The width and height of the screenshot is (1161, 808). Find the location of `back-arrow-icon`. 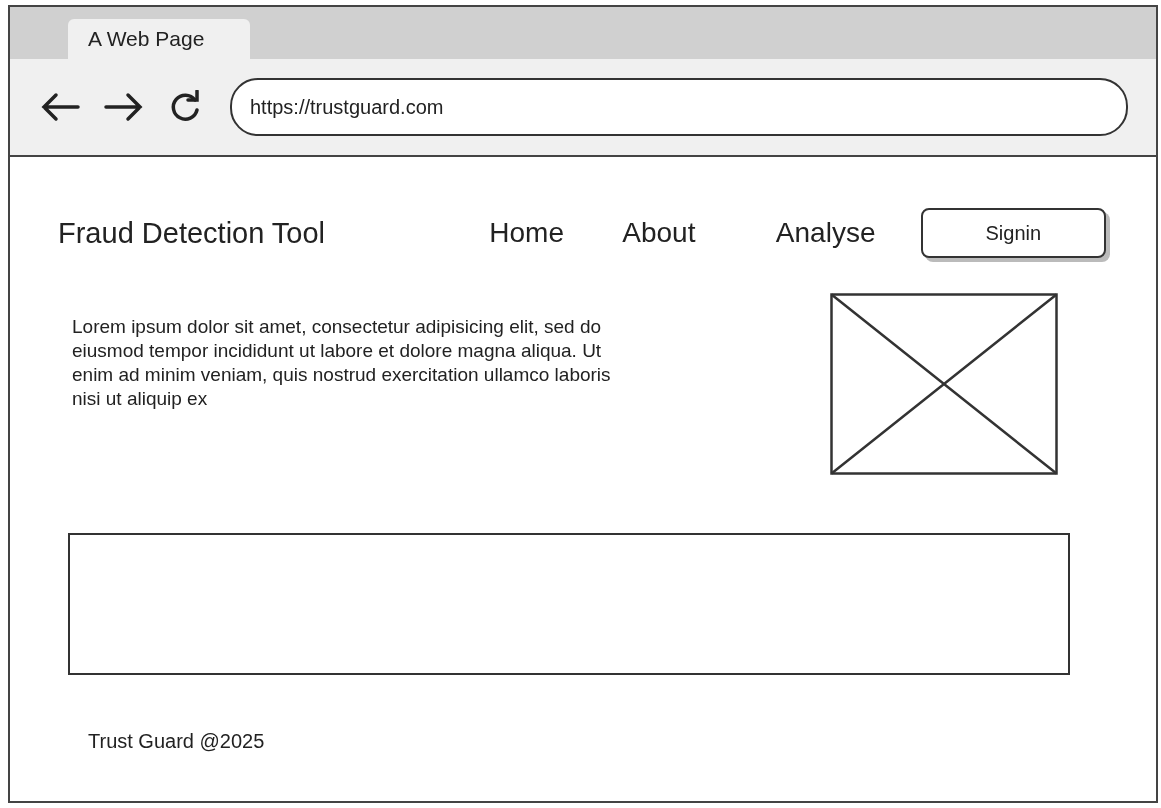

back-arrow-icon is located at coordinates (60, 107).